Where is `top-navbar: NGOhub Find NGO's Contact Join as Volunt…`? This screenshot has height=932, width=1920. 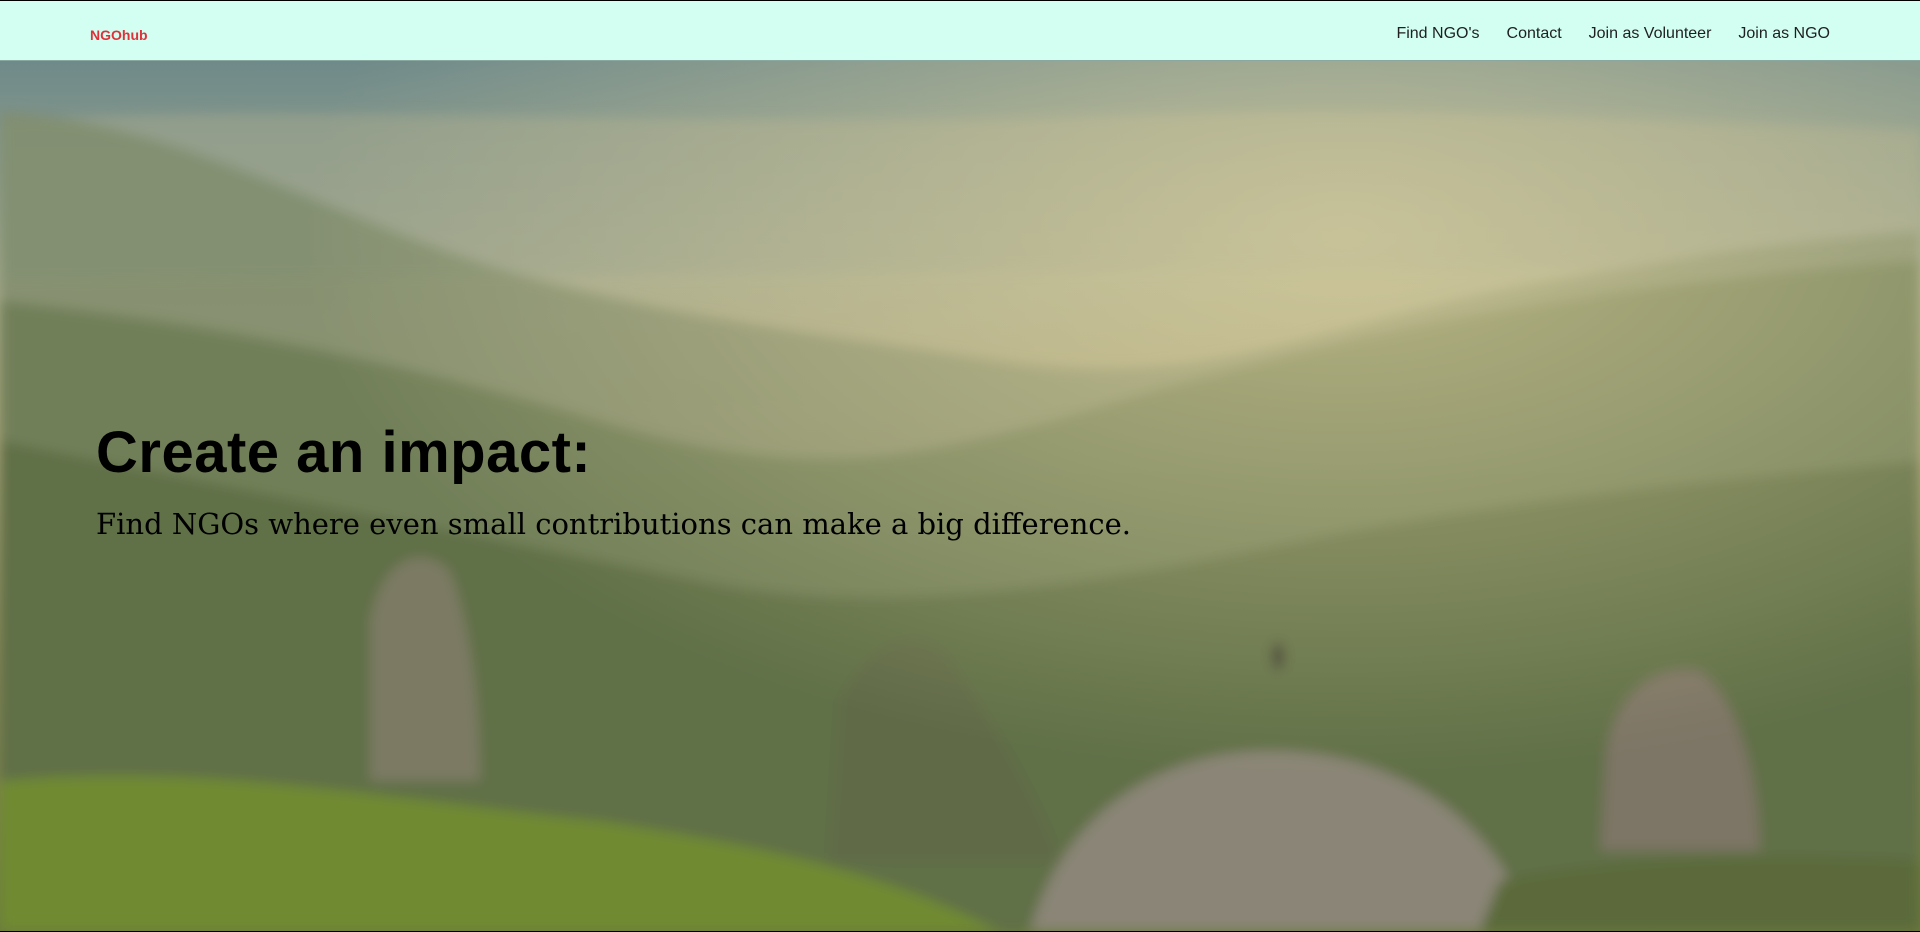
top-navbar: NGOhub Find NGO's Contact Join as Volunt… is located at coordinates (960, 30).